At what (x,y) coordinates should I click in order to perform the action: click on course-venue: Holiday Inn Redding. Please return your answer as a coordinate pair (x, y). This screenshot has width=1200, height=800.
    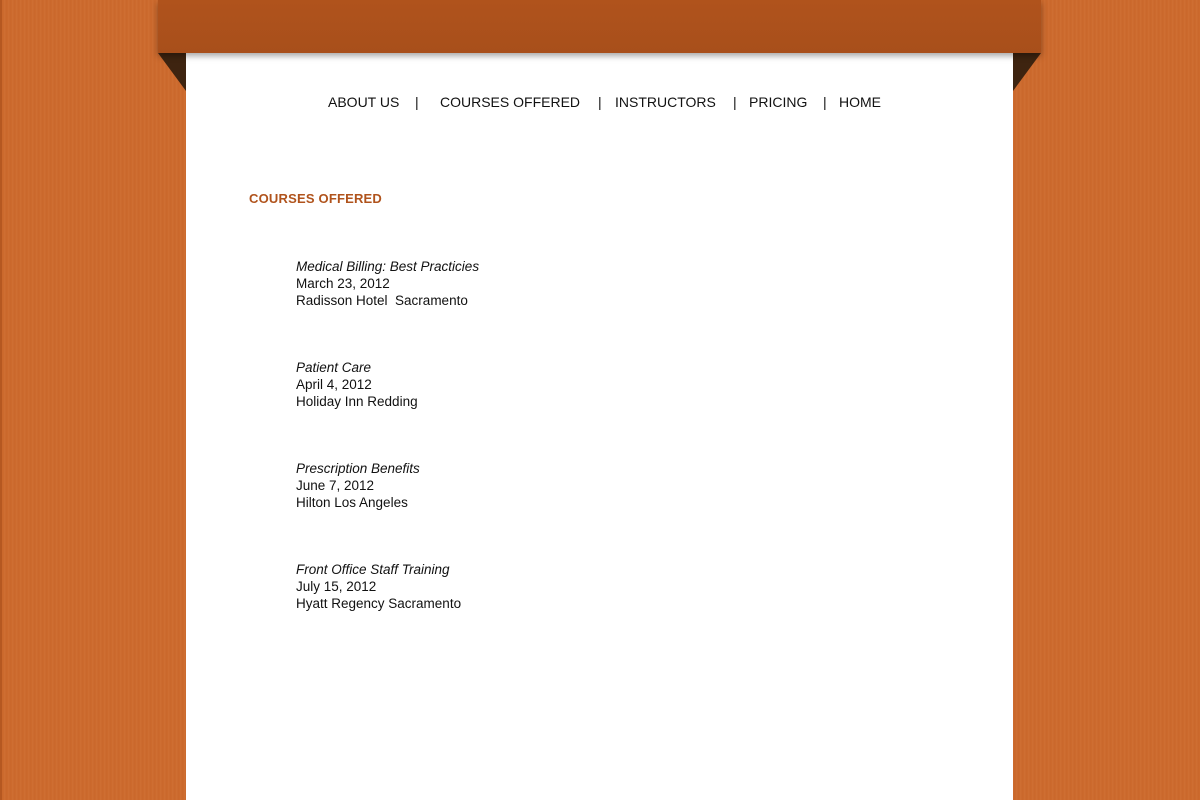
    Looking at the image, I should click on (357, 401).